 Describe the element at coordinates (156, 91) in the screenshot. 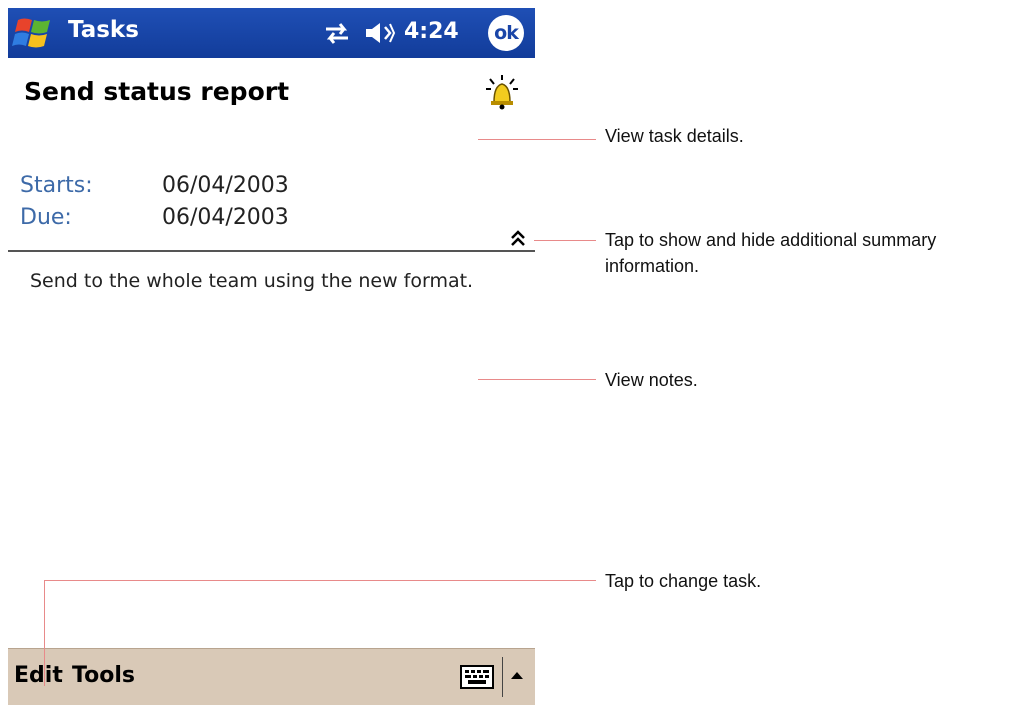

I see `task-title: Send status report` at that location.